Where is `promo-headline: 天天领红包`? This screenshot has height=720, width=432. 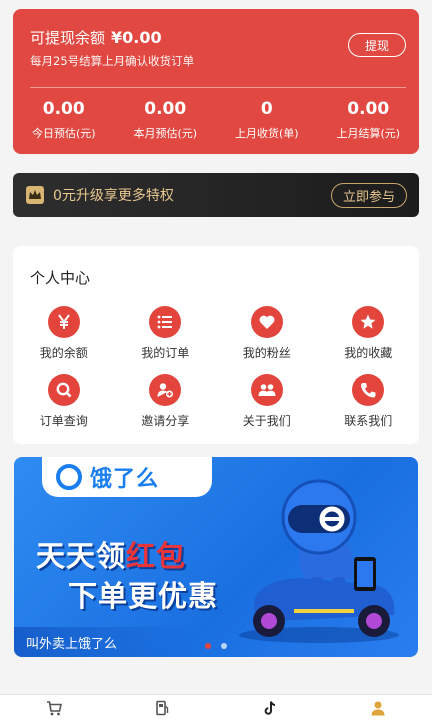
promo-headline: 天天领红包 is located at coordinates (111, 554).